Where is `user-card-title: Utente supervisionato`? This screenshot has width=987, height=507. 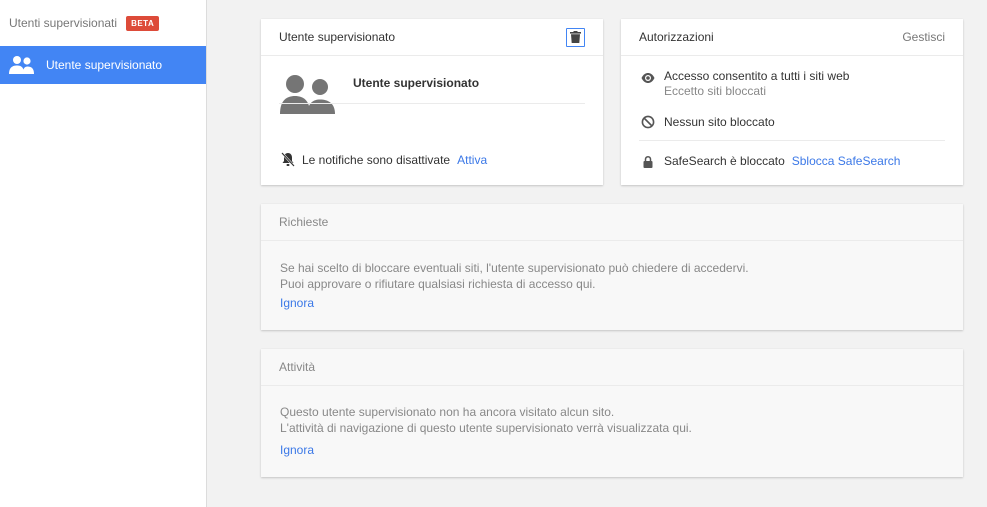 user-card-title: Utente supervisionato is located at coordinates (337, 37).